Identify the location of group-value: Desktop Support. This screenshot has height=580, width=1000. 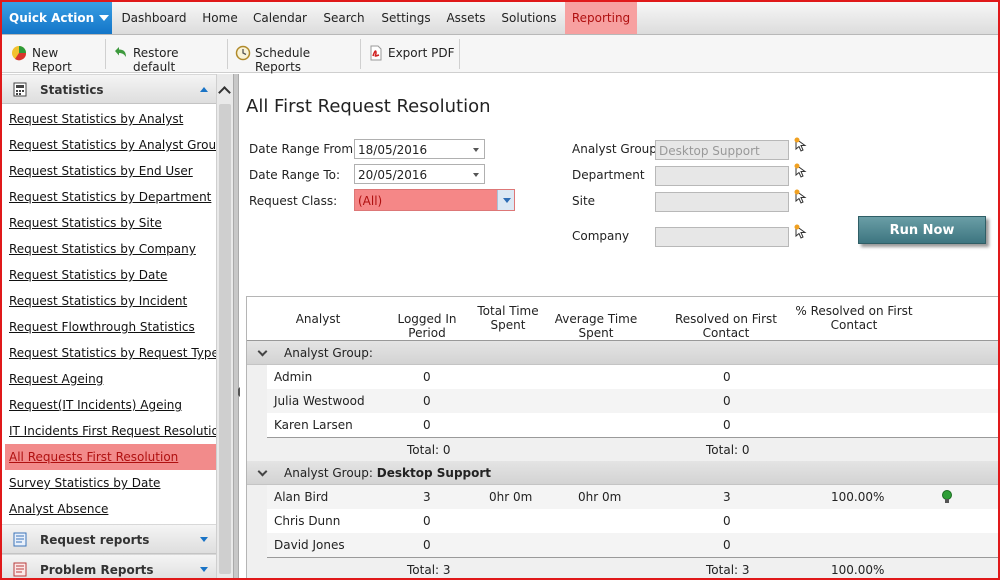
(434, 473).